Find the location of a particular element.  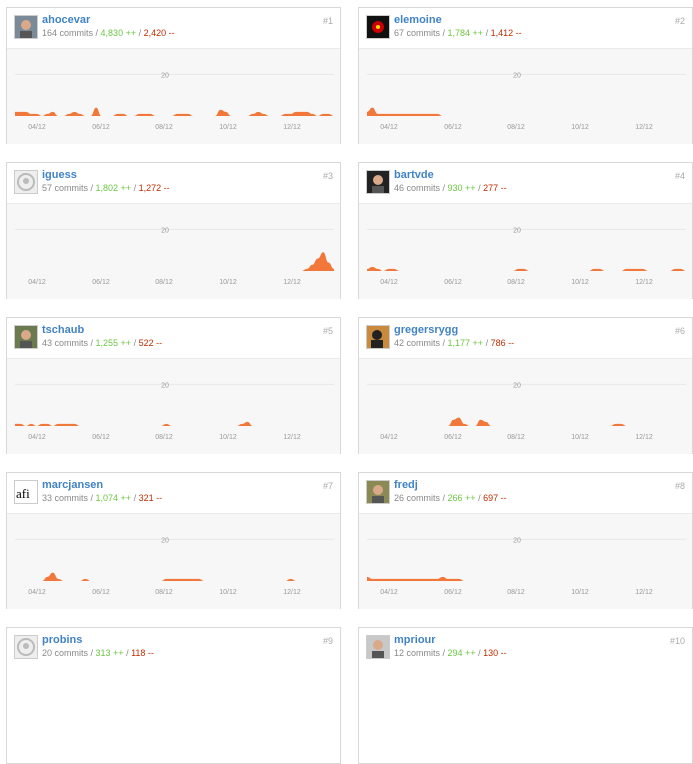

additions-count: 266 ++ is located at coordinates (461, 498).